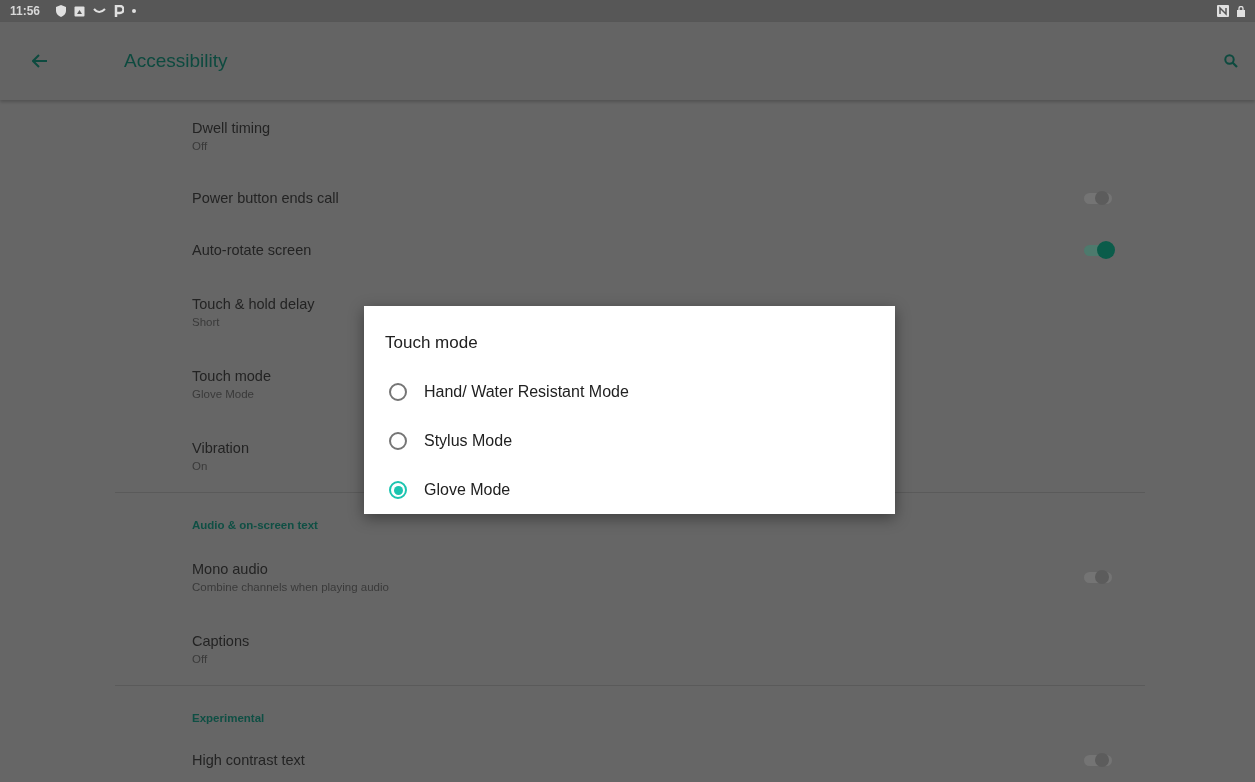 The image size is (1255, 782). What do you see at coordinates (231, 128) in the screenshot?
I see `setting-title: Dwell timing` at bounding box center [231, 128].